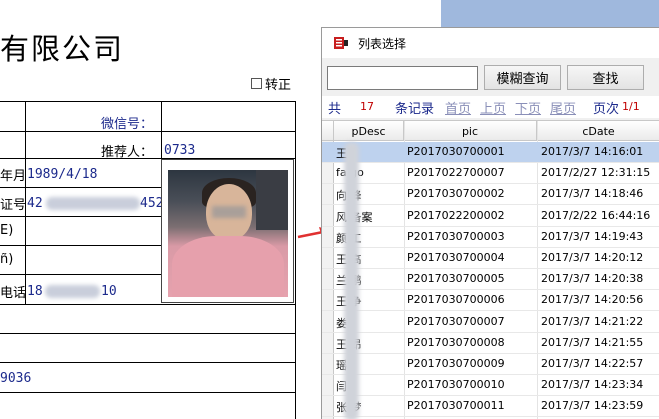 The height and width of the screenshot is (419, 659). Describe the element at coordinates (402, 78) in the screenshot. I see `search-input` at that location.